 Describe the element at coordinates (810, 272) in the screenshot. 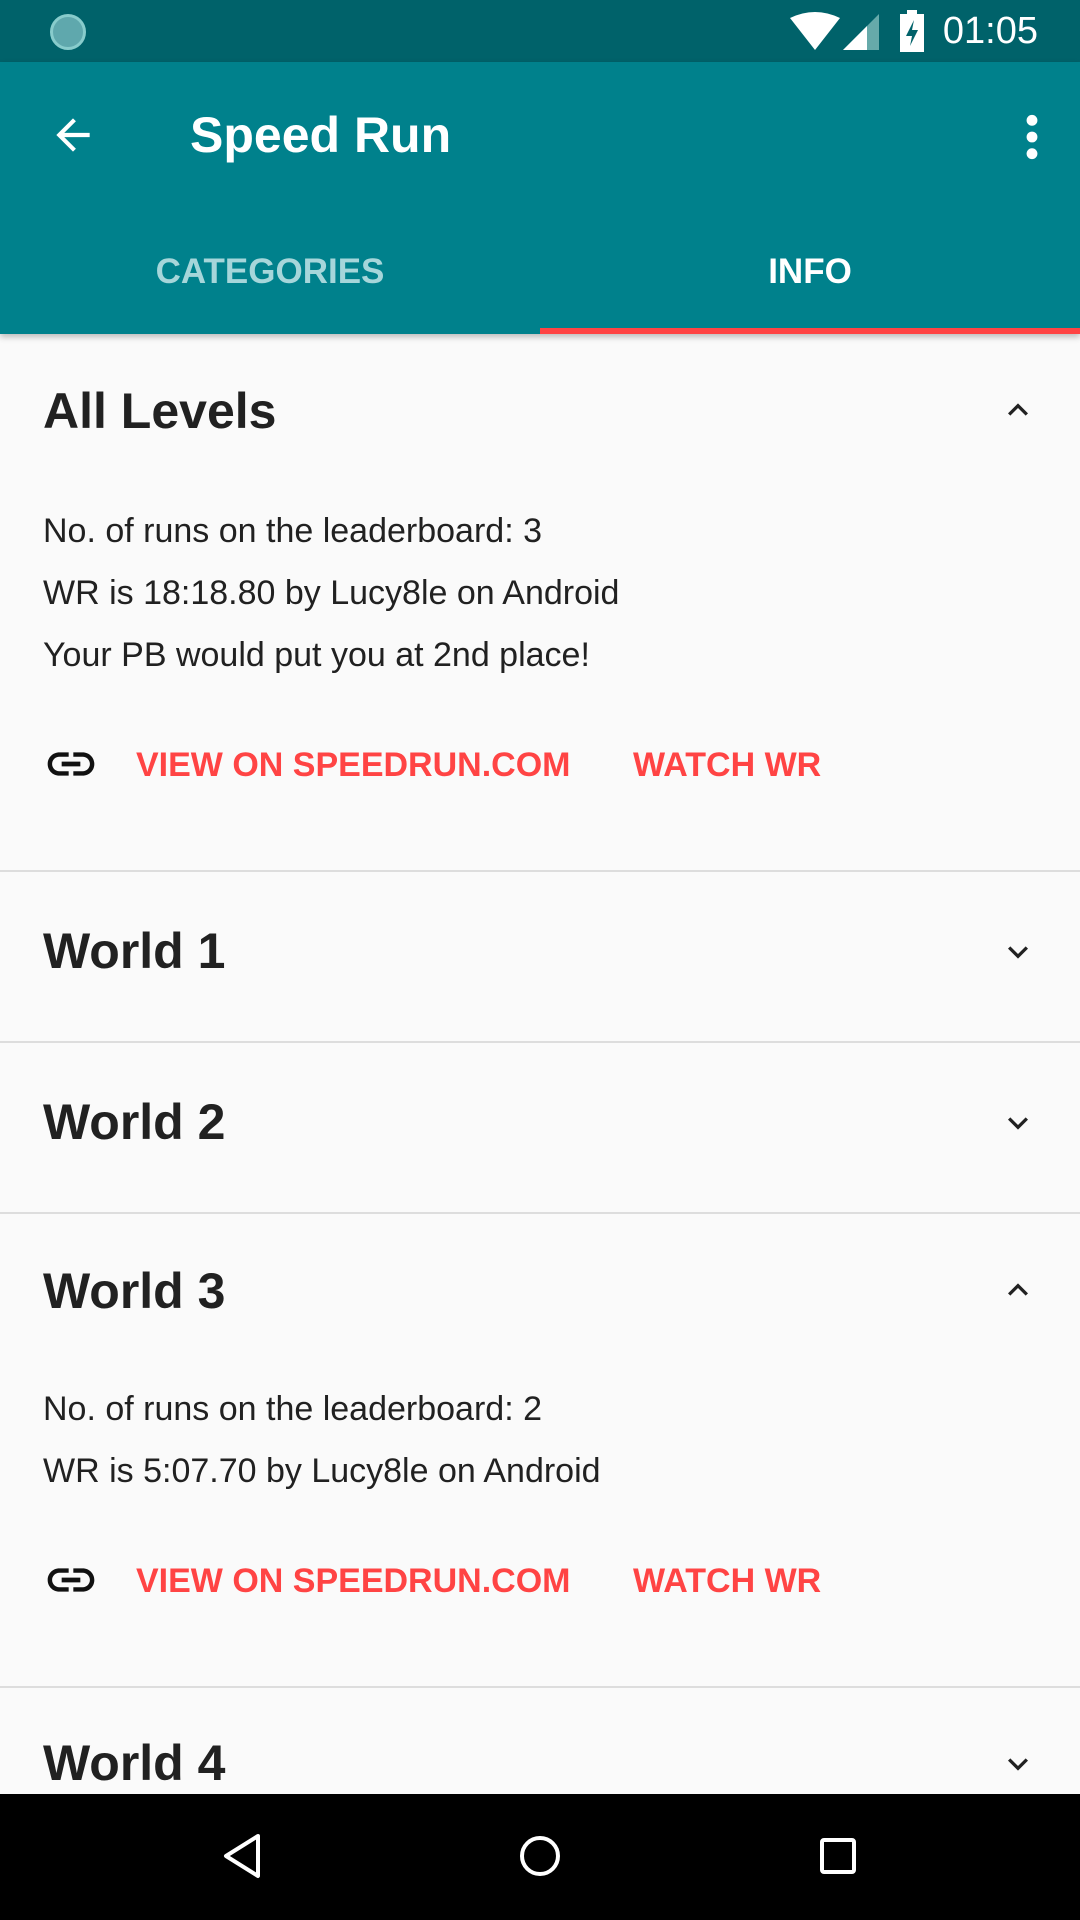

I see `tab-info: INFO` at that location.